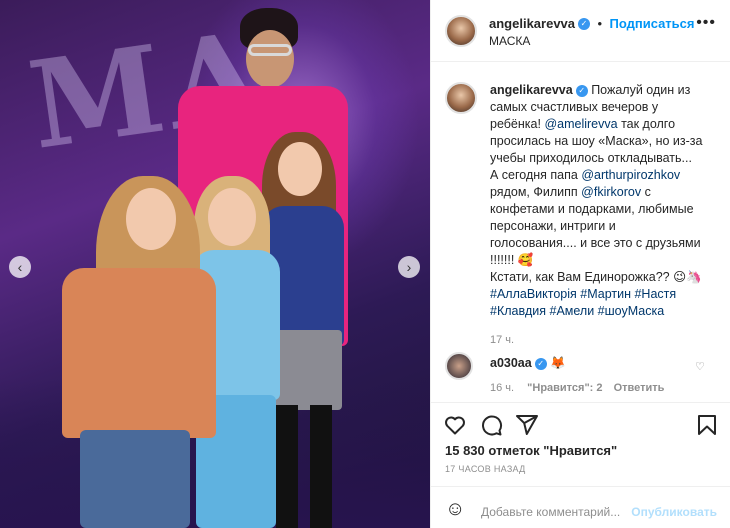  Describe the element at coordinates (534, 192) in the screenshot. I see `caption-text: рядом, Филипп` at that location.